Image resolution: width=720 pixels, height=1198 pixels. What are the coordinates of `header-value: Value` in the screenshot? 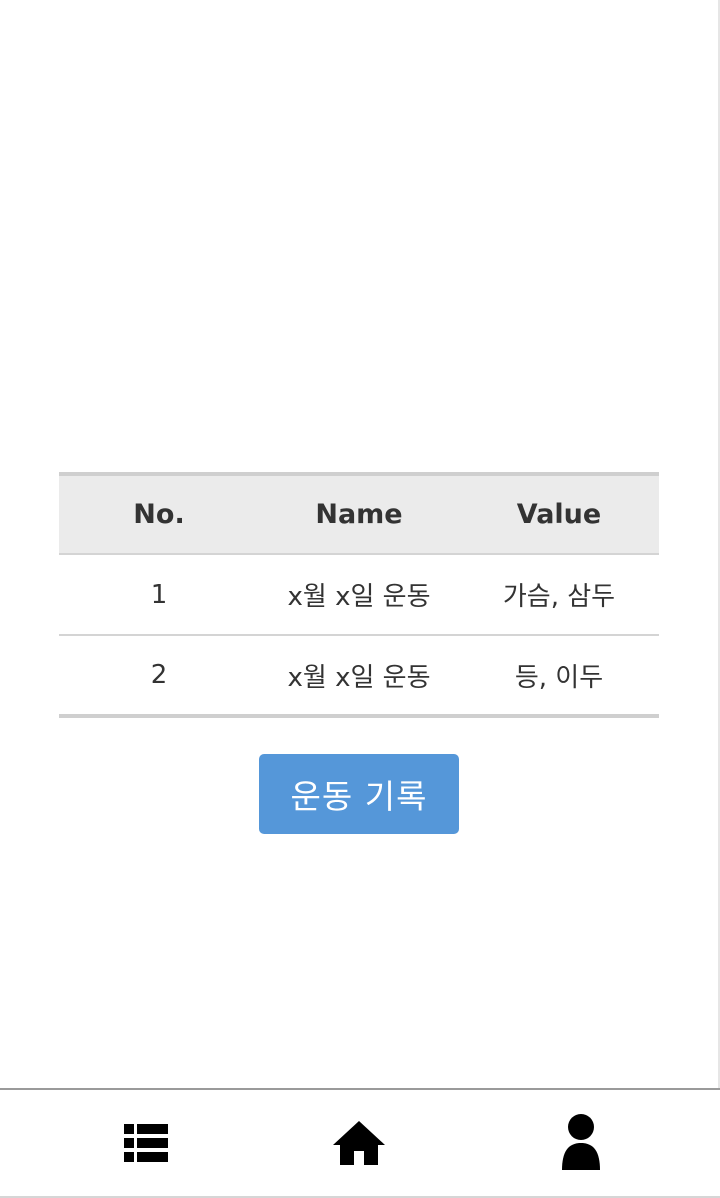 It's located at (559, 514).